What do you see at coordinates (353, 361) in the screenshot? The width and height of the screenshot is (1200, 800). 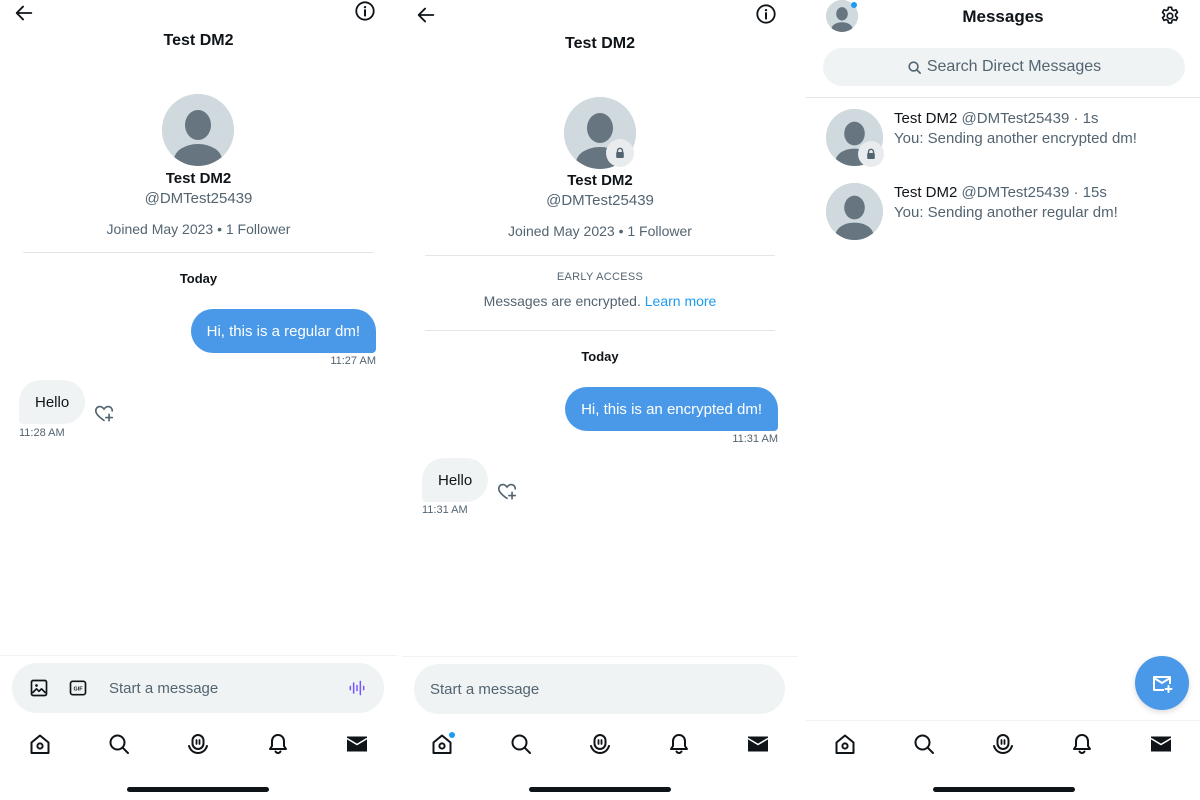 I see `message-timestamp: 11:27 AM` at bounding box center [353, 361].